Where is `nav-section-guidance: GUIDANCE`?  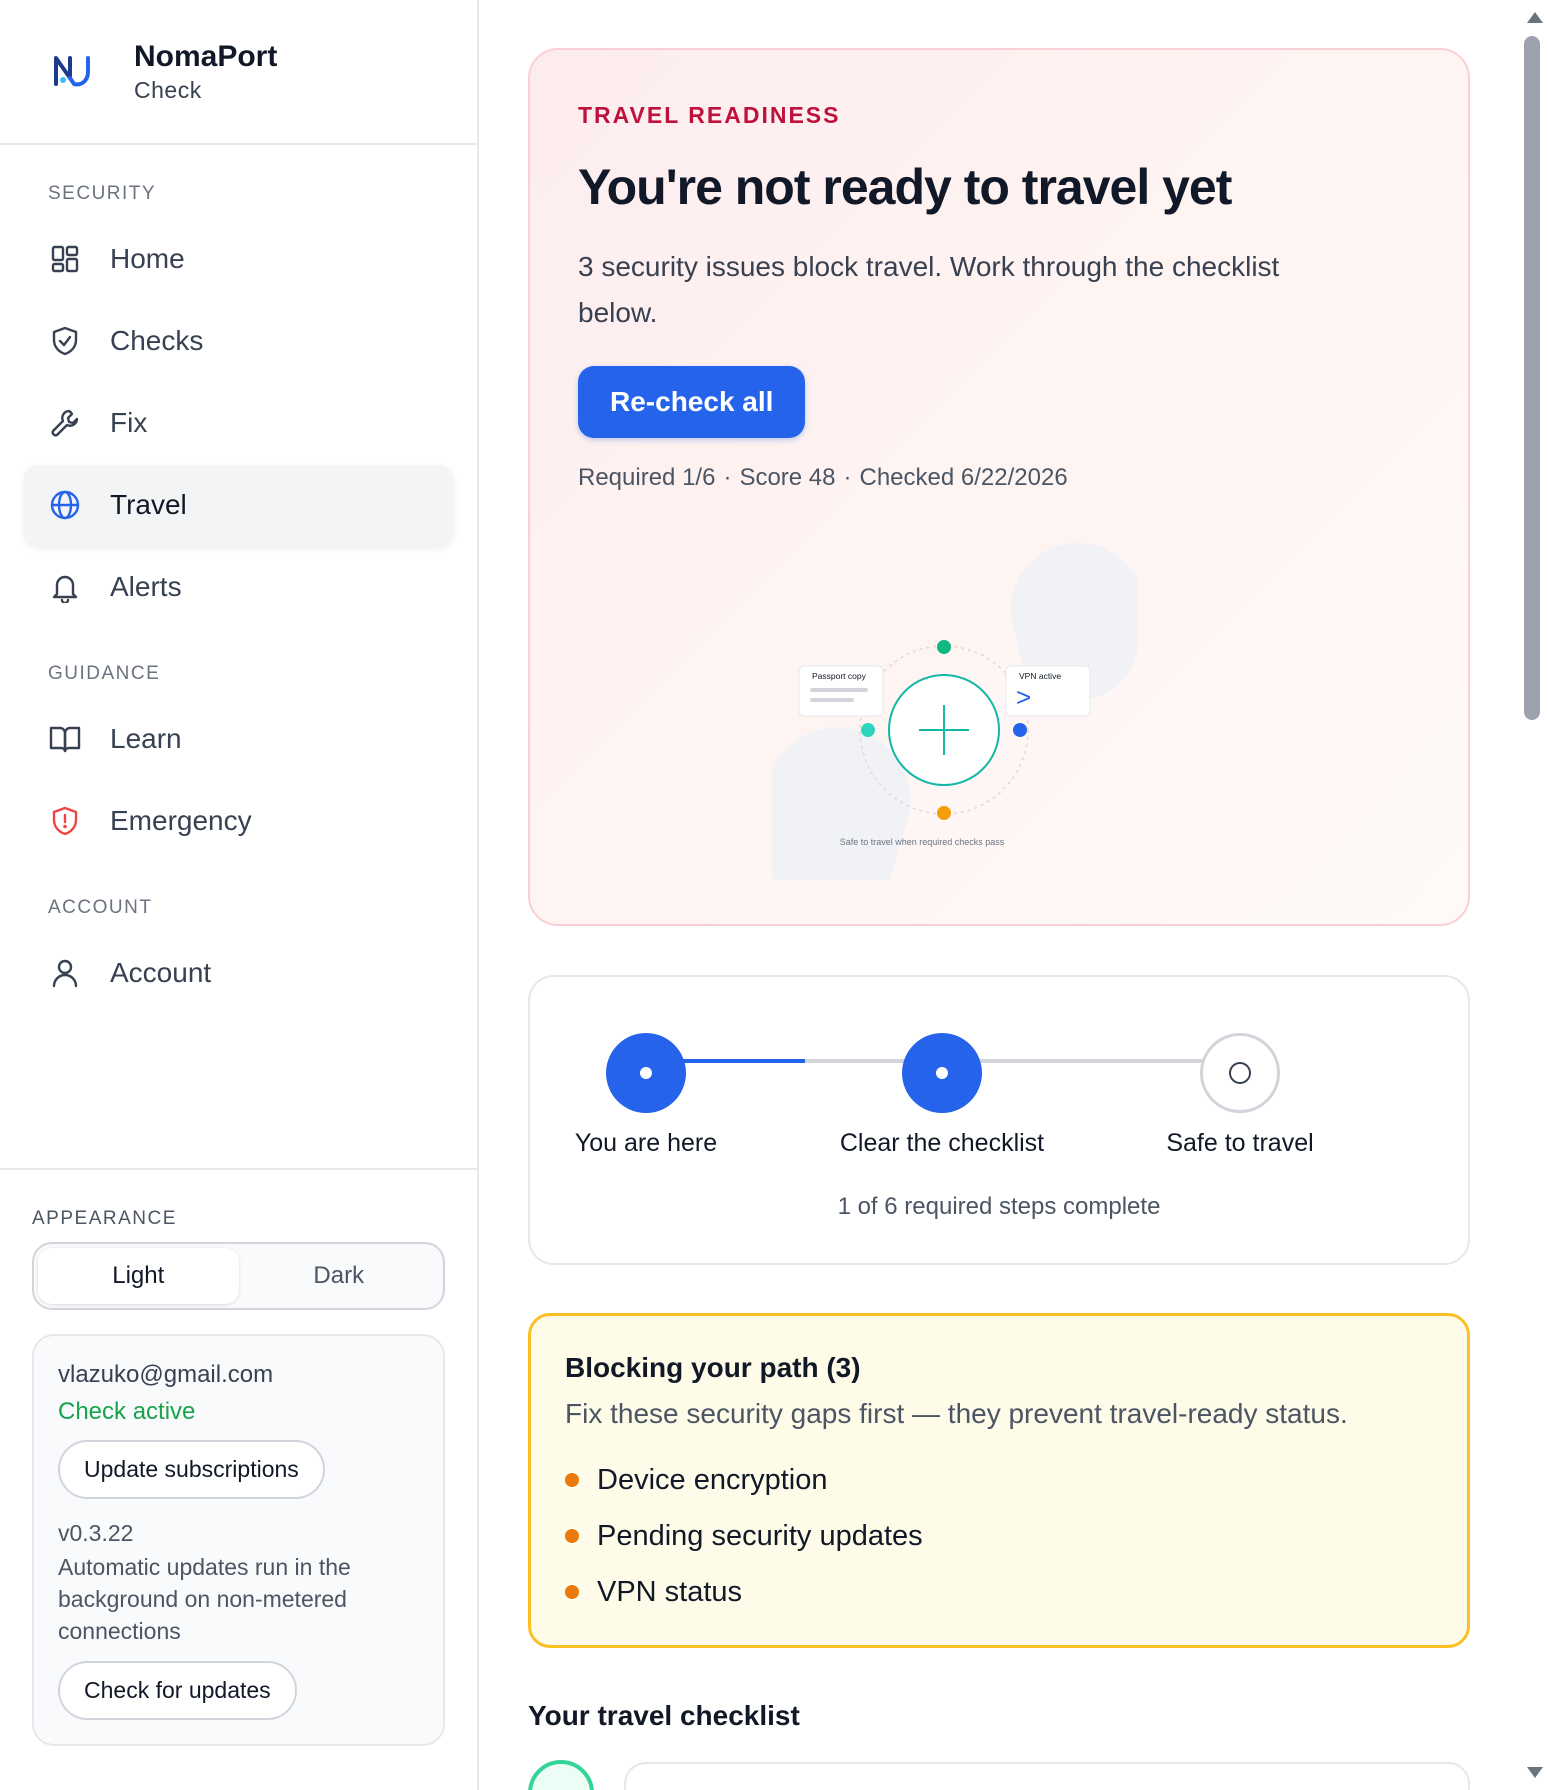 nav-section-guidance: GUIDANCE is located at coordinates (104, 673).